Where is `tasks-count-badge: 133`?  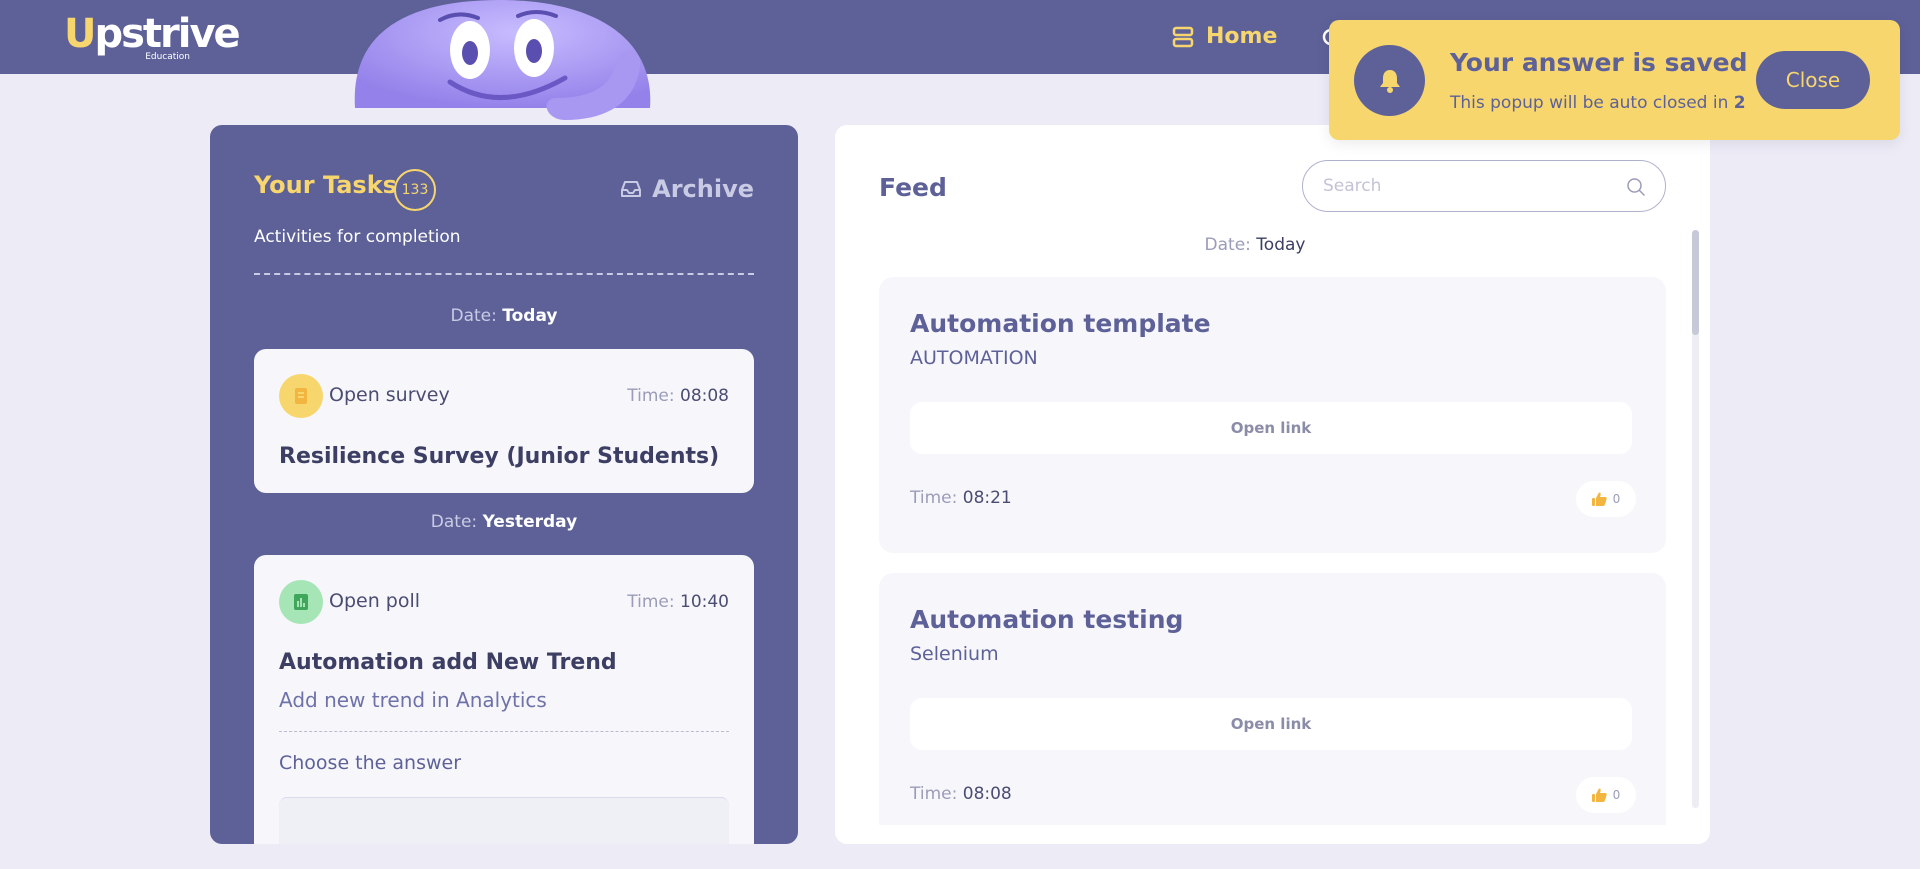 tasks-count-badge: 133 is located at coordinates (415, 190).